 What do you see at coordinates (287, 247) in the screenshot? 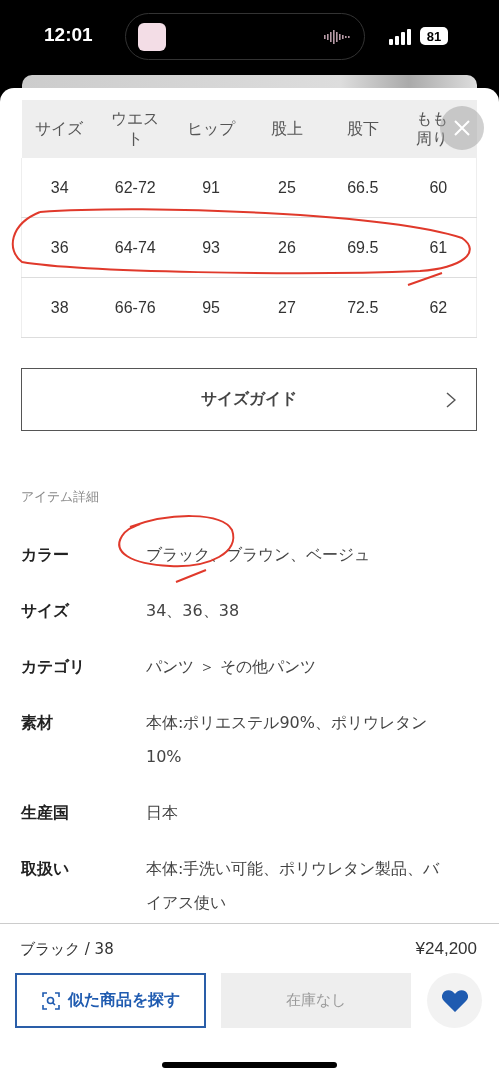
I see `table-cell: 26` at bounding box center [287, 247].